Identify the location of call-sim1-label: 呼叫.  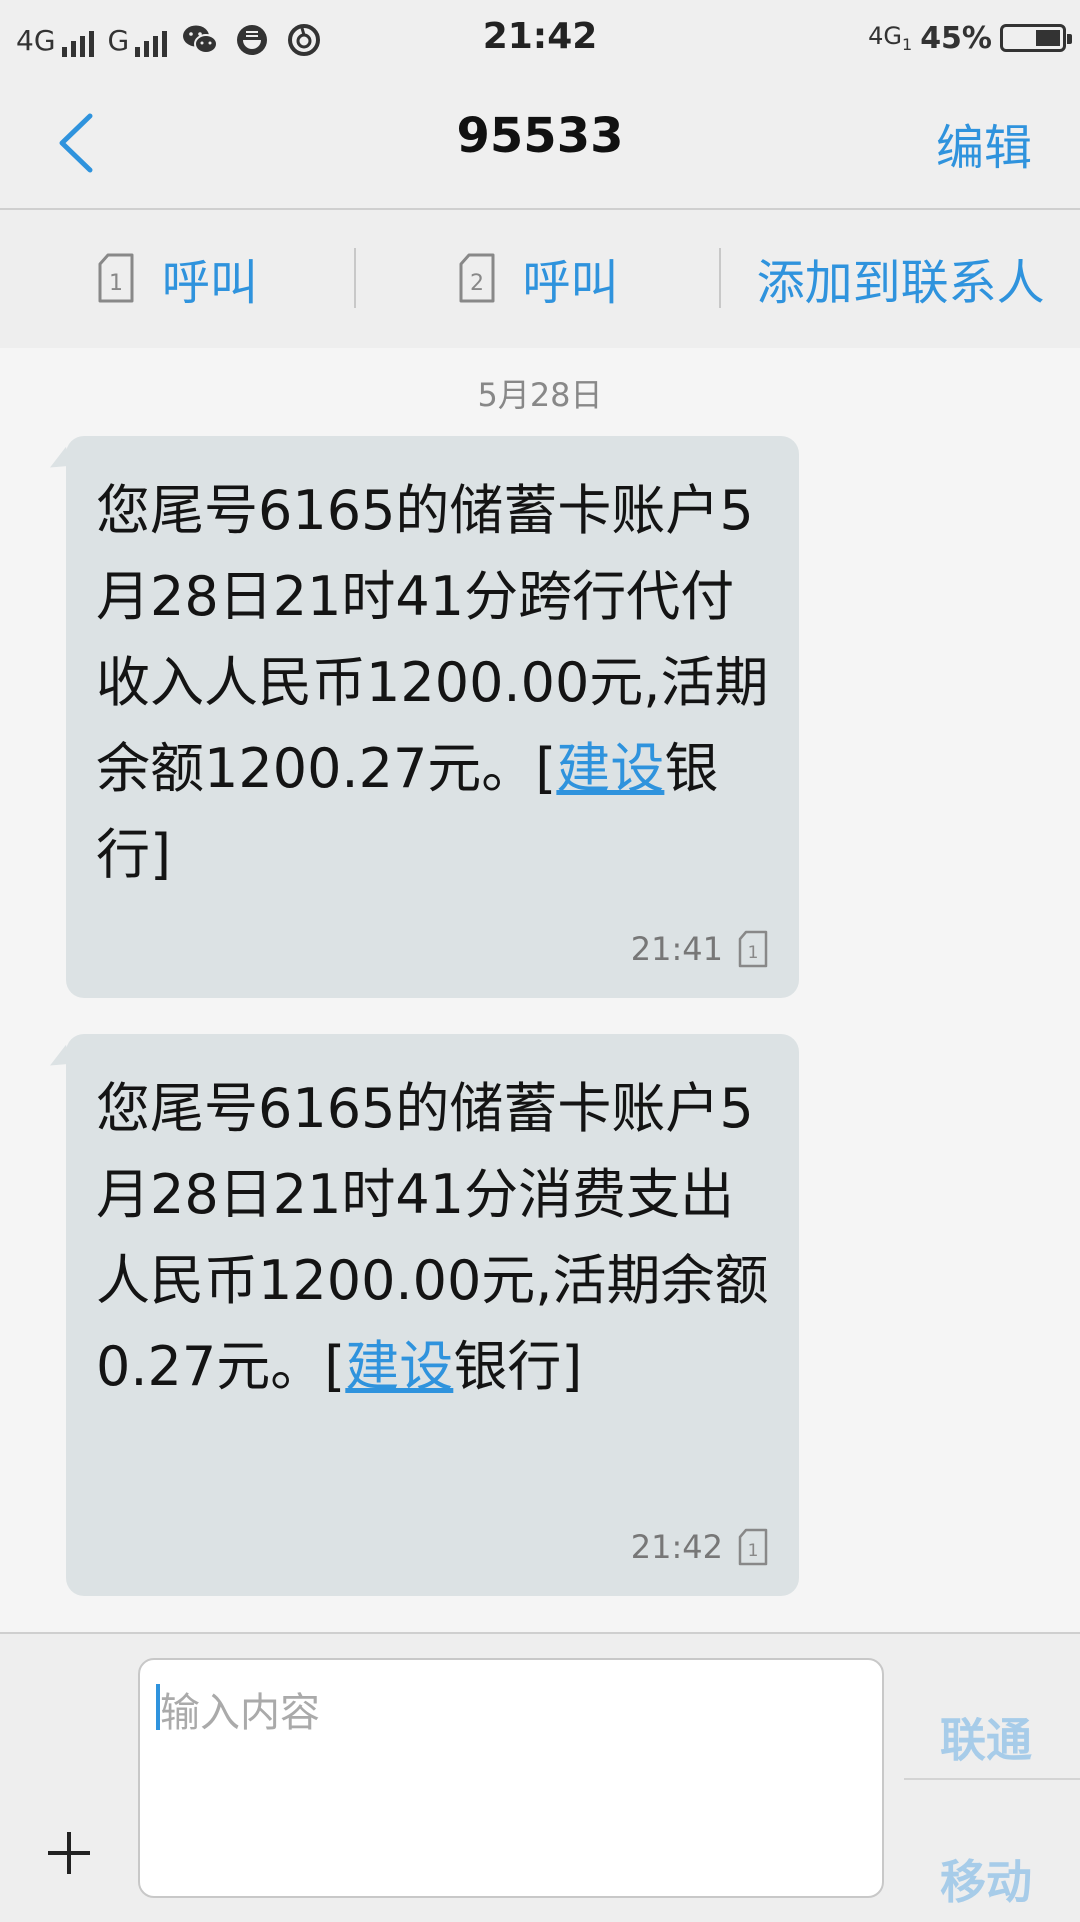
(209, 283).